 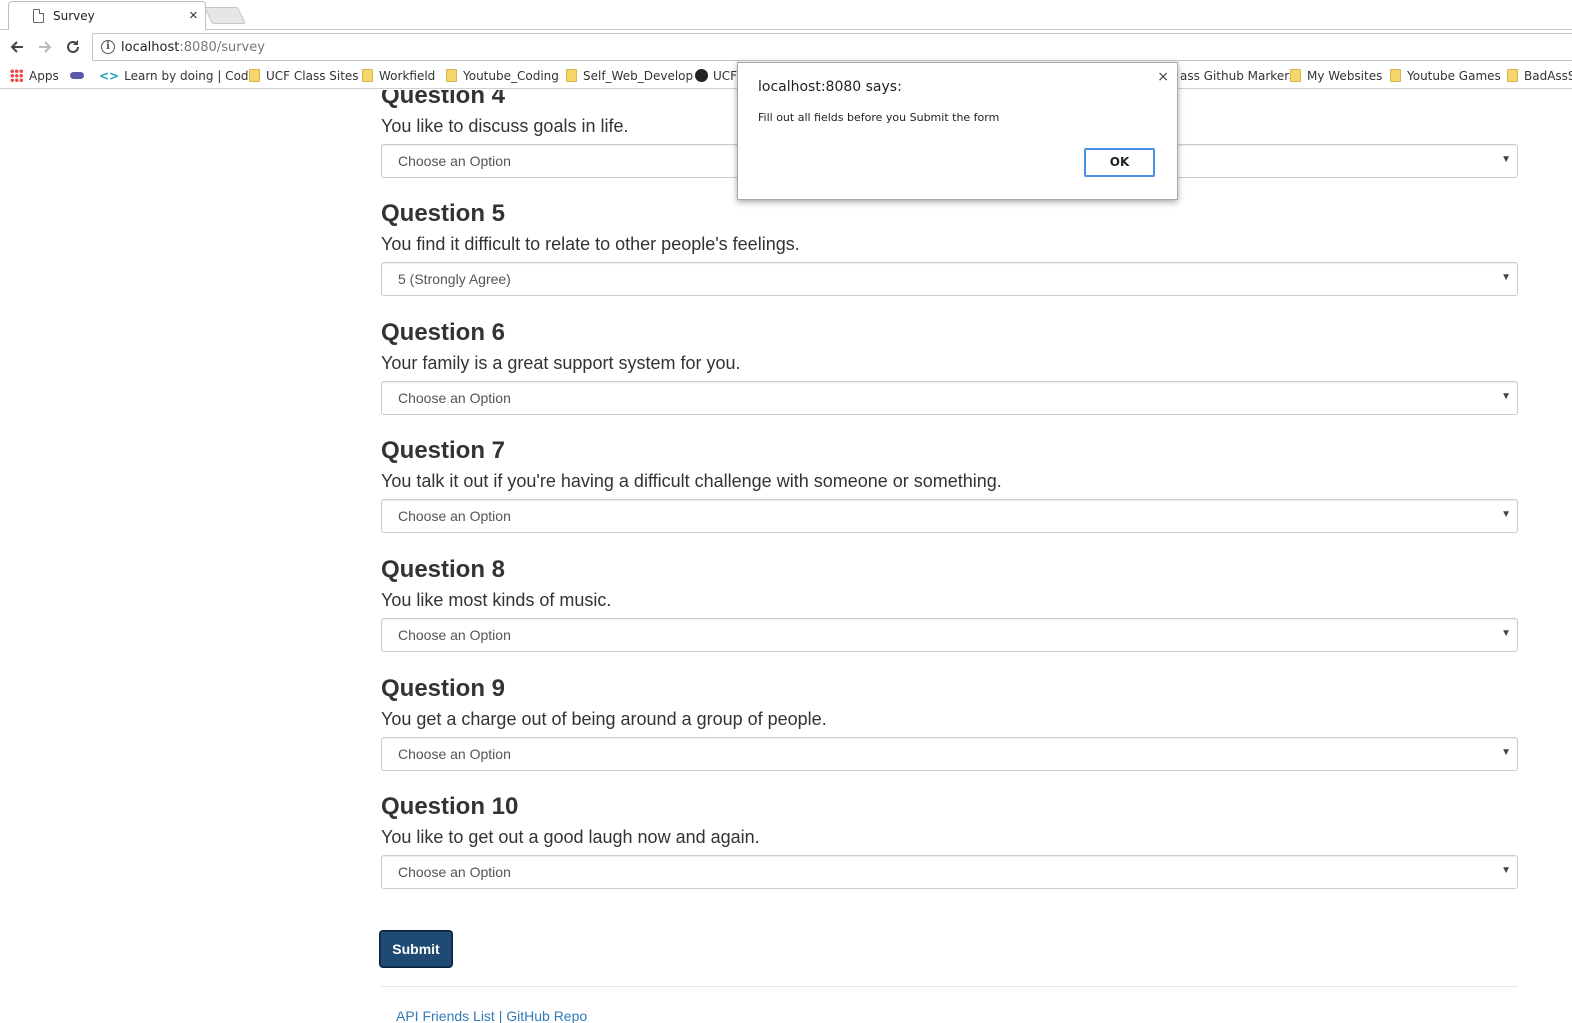 What do you see at coordinates (450, 806) in the screenshot?
I see `question-title: Question 10` at bounding box center [450, 806].